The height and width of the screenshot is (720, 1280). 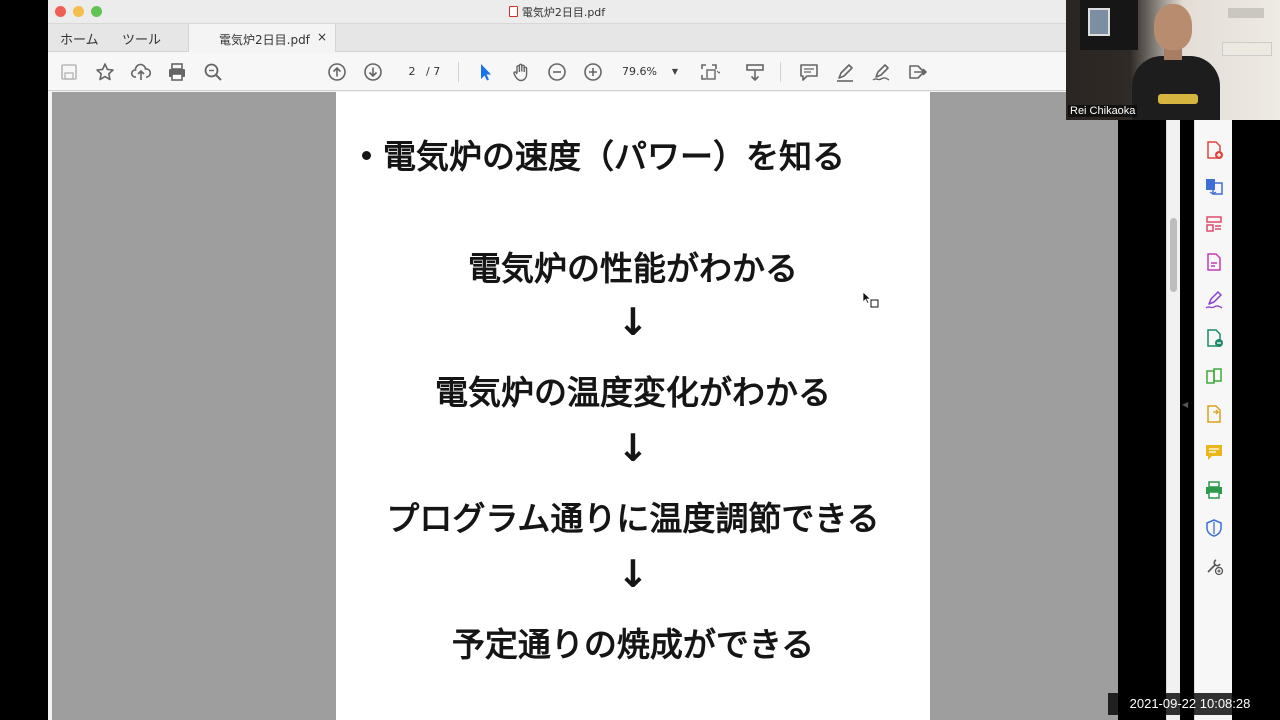 What do you see at coordinates (809, 72) in the screenshot?
I see `comment-icon` at bounding box center [809, 72].